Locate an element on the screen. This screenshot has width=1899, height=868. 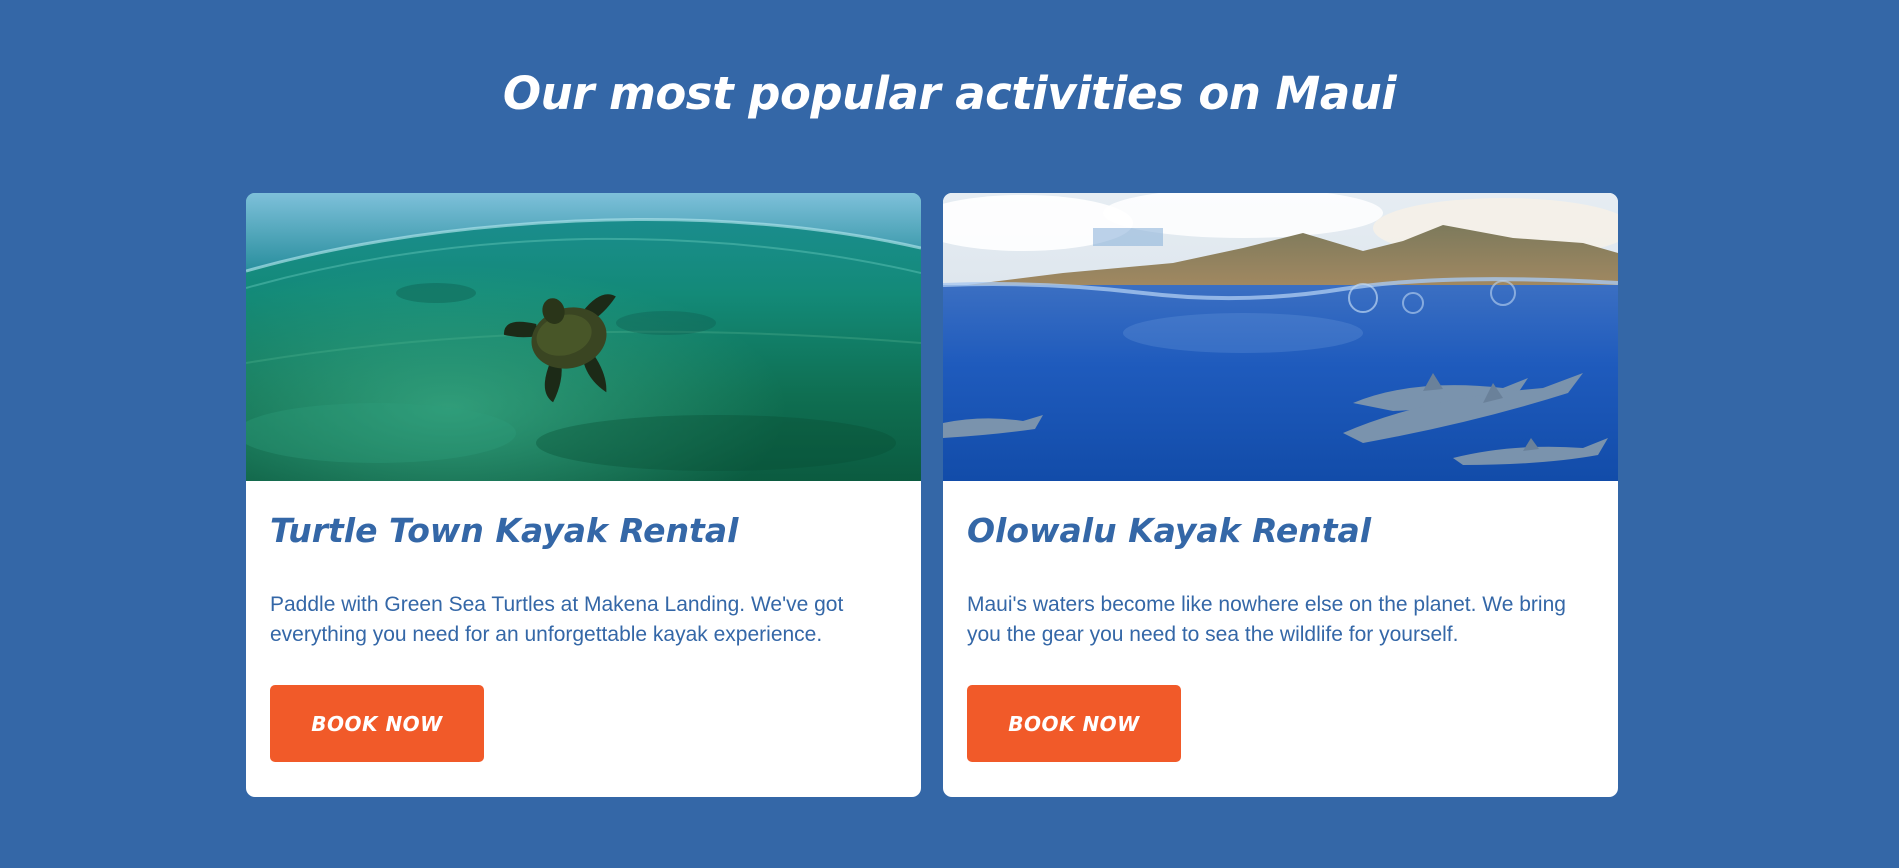
sea-turtle-image is located at coordinates (583, 337).